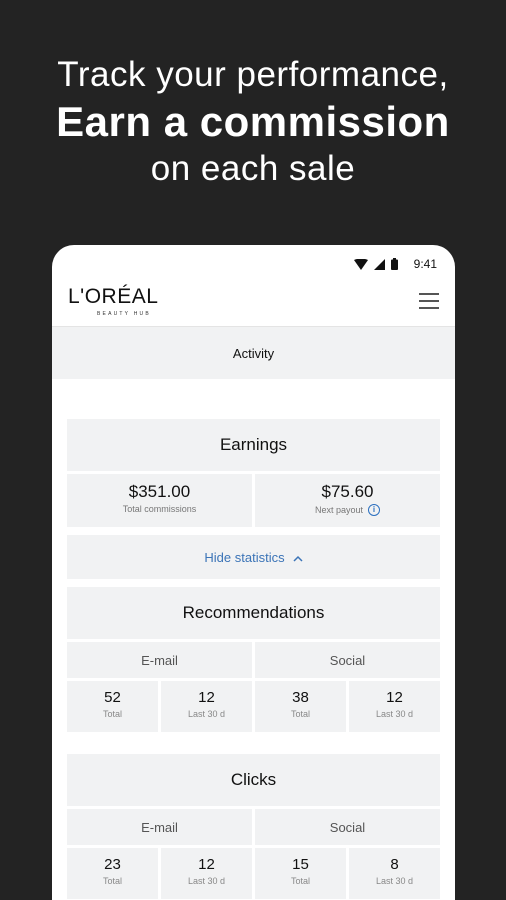  I want to click on stat-cell: 52 Total, so click(112, 706).